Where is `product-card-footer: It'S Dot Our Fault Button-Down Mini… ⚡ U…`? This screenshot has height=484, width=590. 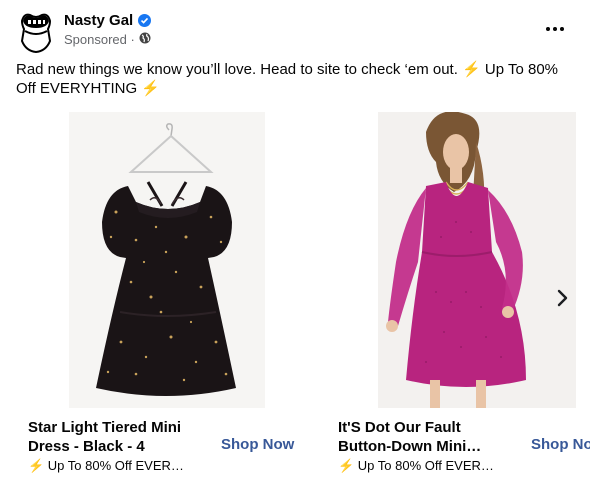 product-card-footer: It'S Dot Our Fault Button-Down Mini… ⚡ U… is located at coordinates (458, 446).